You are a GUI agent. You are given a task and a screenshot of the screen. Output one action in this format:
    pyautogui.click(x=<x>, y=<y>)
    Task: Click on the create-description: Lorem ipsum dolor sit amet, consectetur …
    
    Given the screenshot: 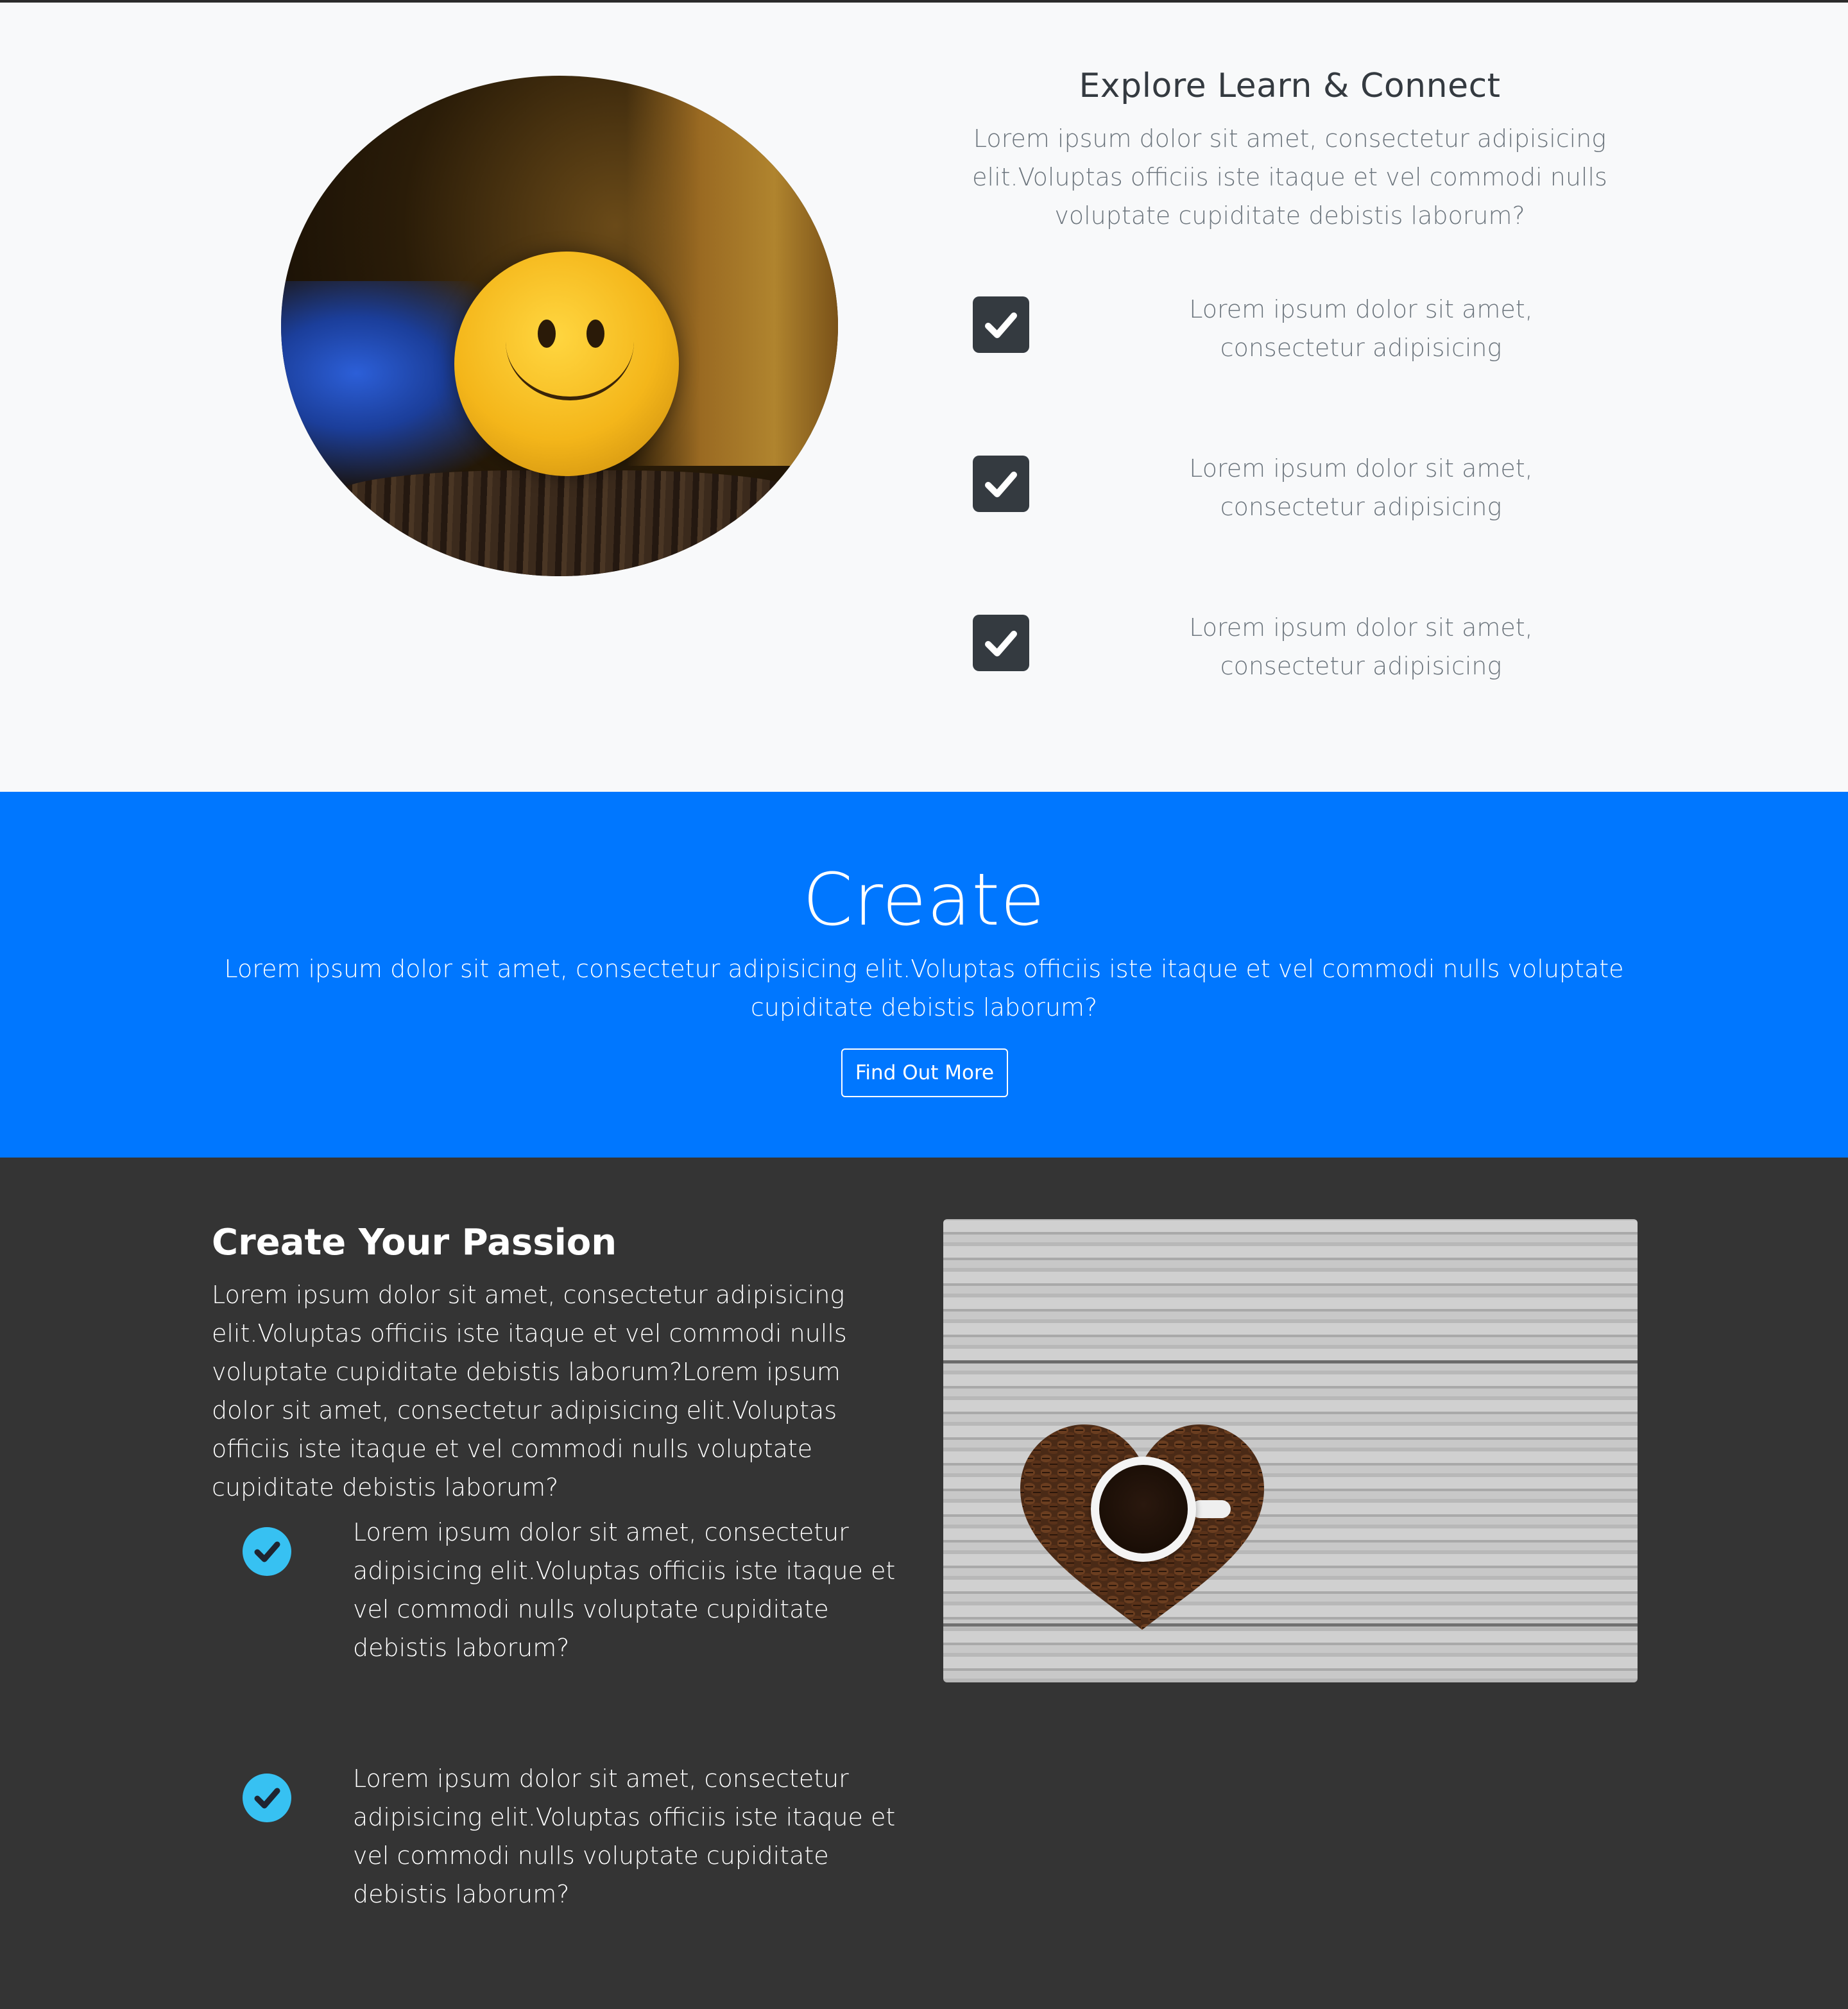 What is the action you would take?
    pyautogui.click(x=924, y=988)
    